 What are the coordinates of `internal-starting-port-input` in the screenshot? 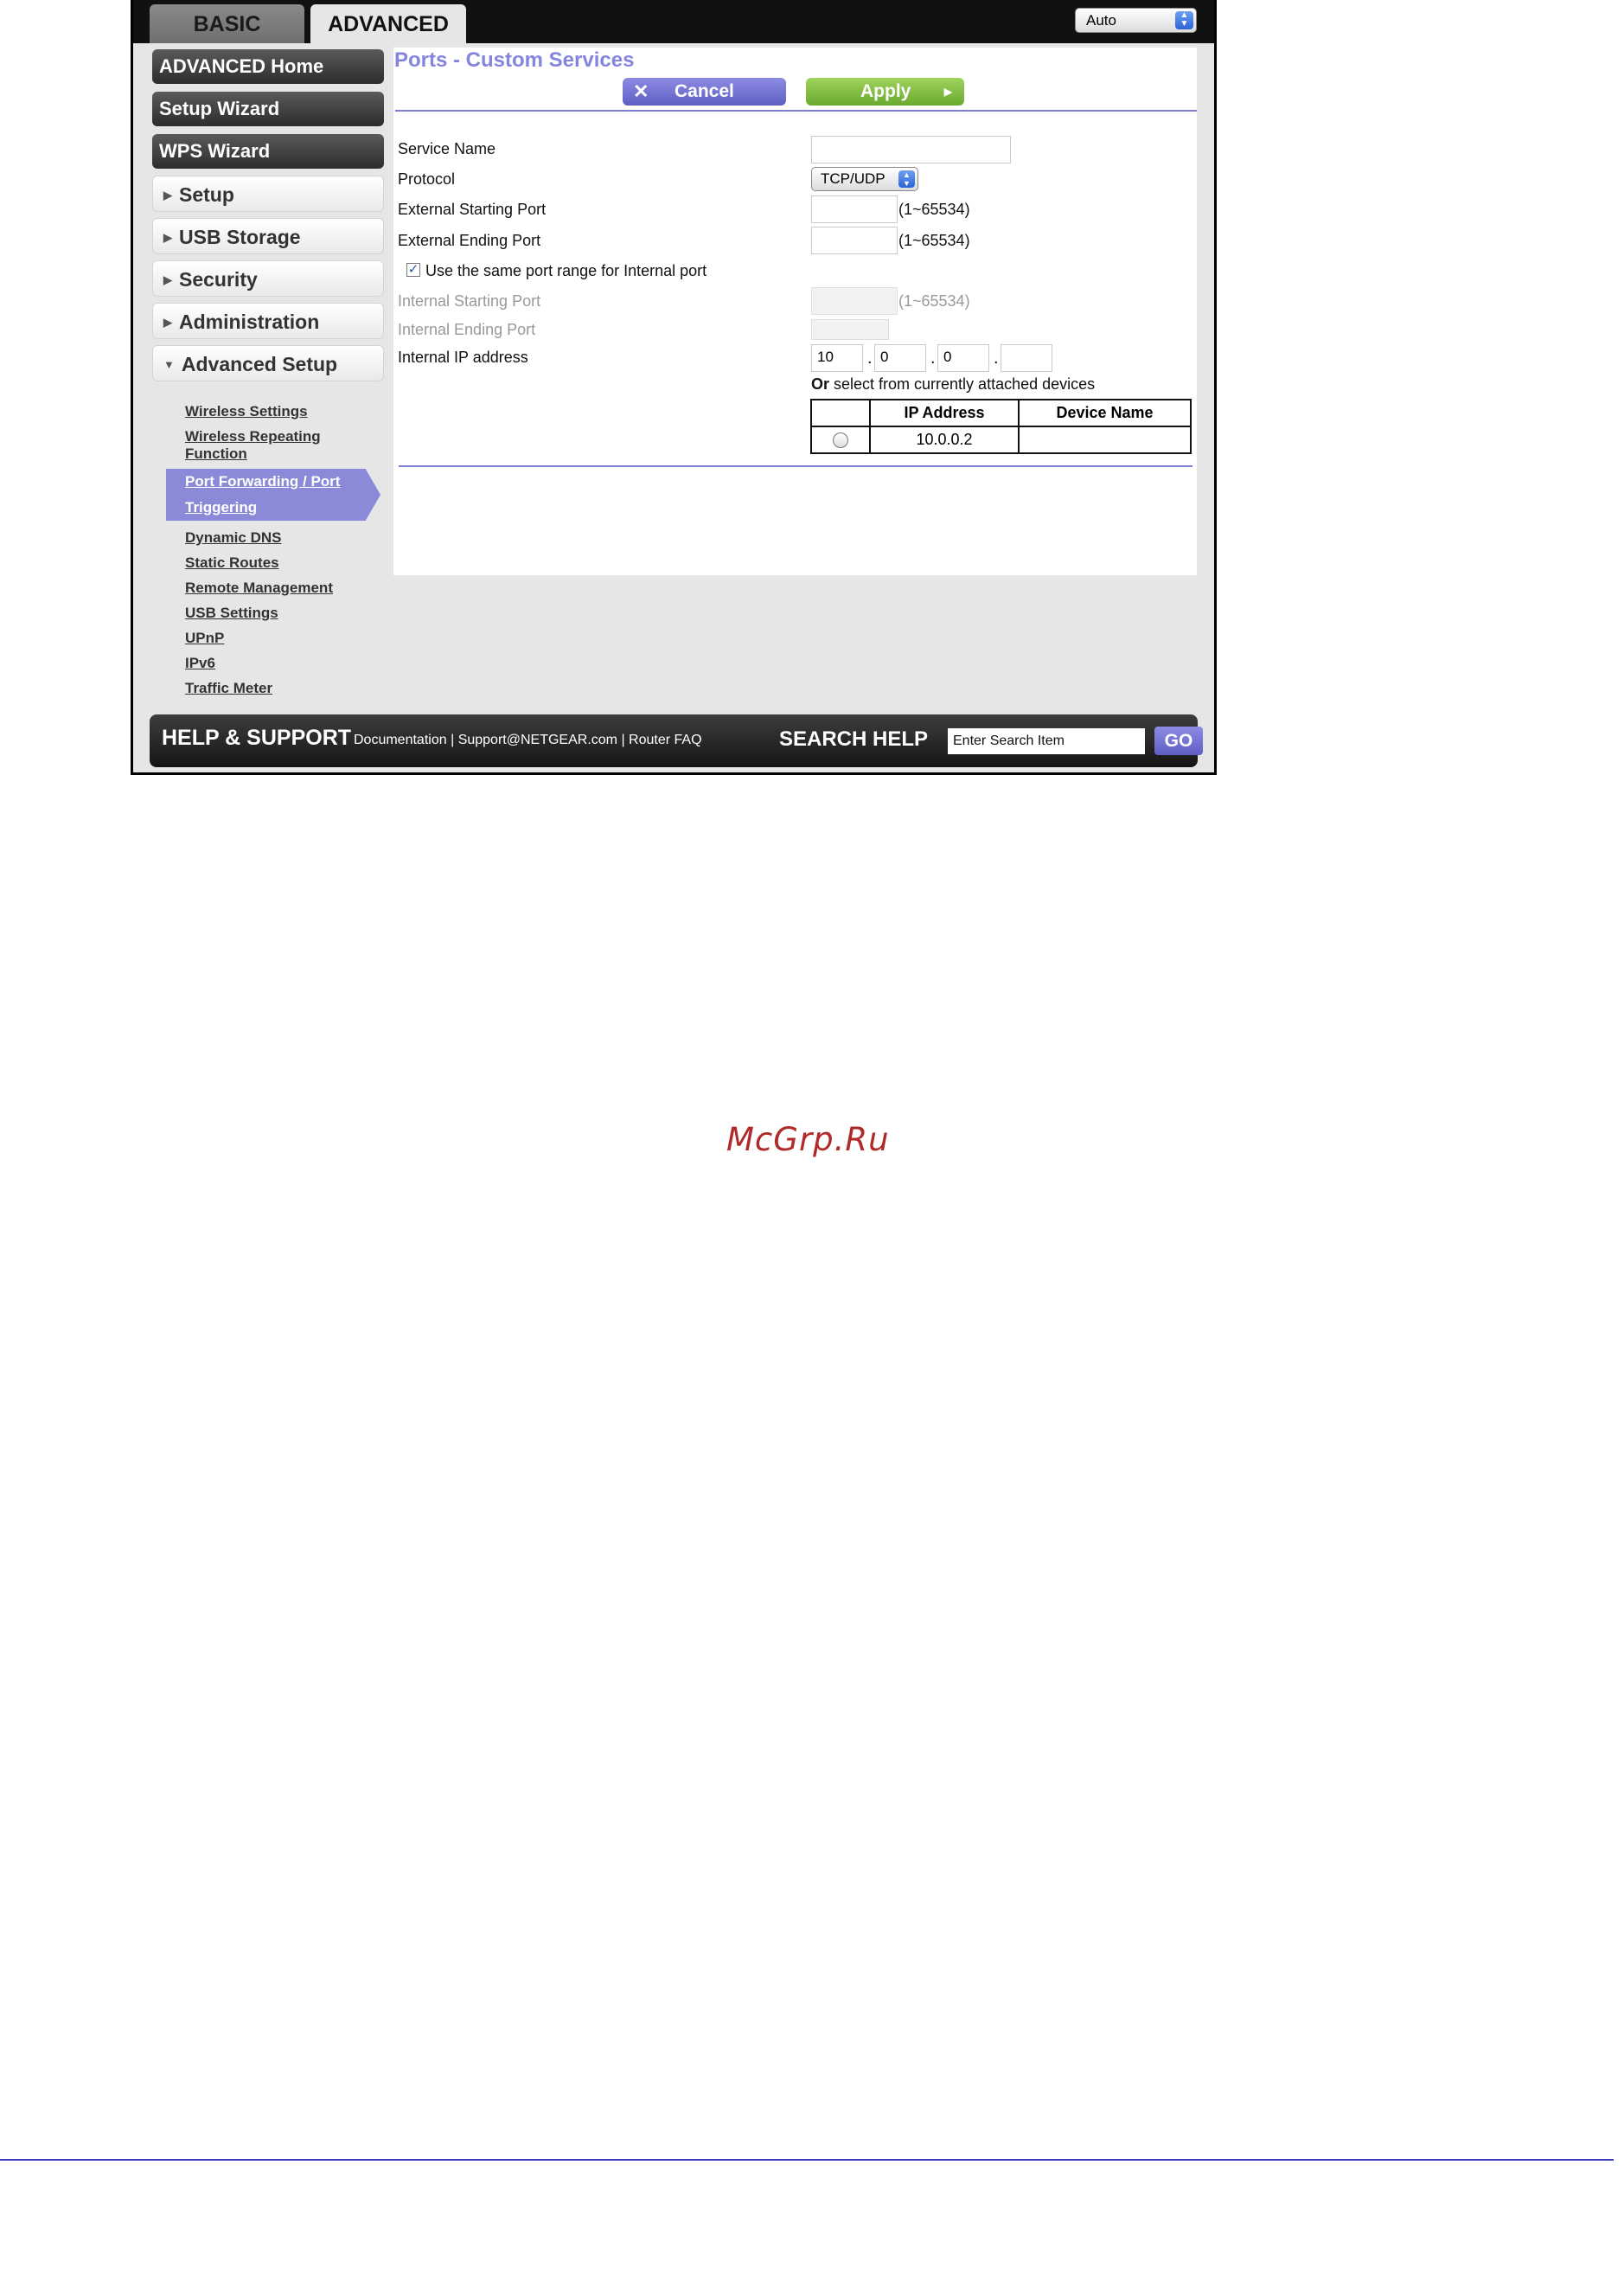 It's located at (854, 301).